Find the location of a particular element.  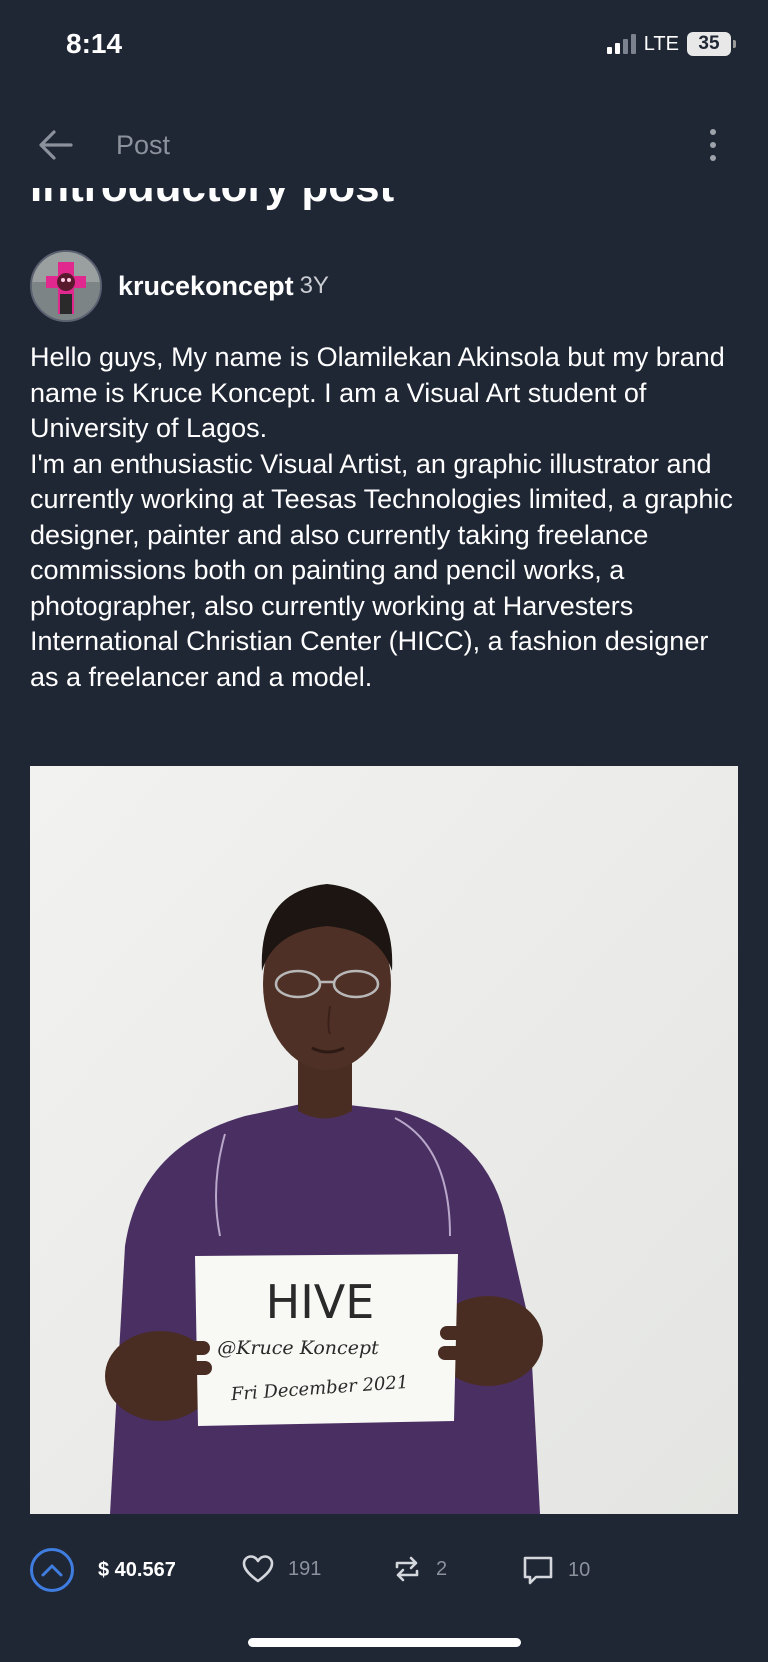

heart-icon is located at coordinates (258, 1569).